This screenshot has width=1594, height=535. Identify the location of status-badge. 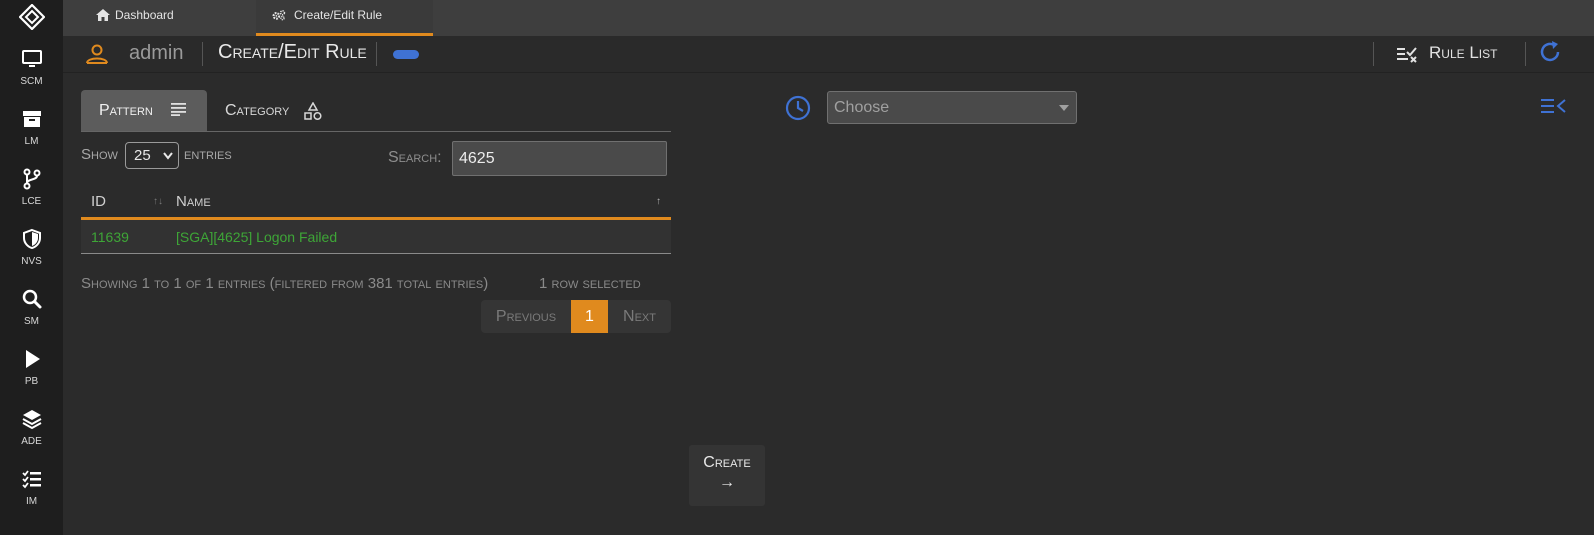
(406, 54).